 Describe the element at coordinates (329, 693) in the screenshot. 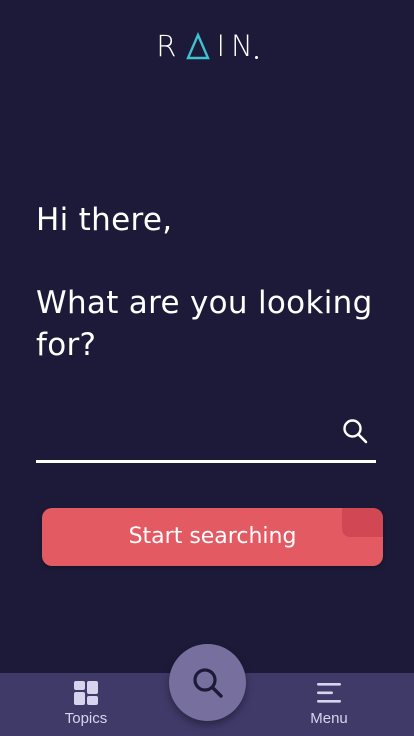

I see `hamburger-icon` at that location.